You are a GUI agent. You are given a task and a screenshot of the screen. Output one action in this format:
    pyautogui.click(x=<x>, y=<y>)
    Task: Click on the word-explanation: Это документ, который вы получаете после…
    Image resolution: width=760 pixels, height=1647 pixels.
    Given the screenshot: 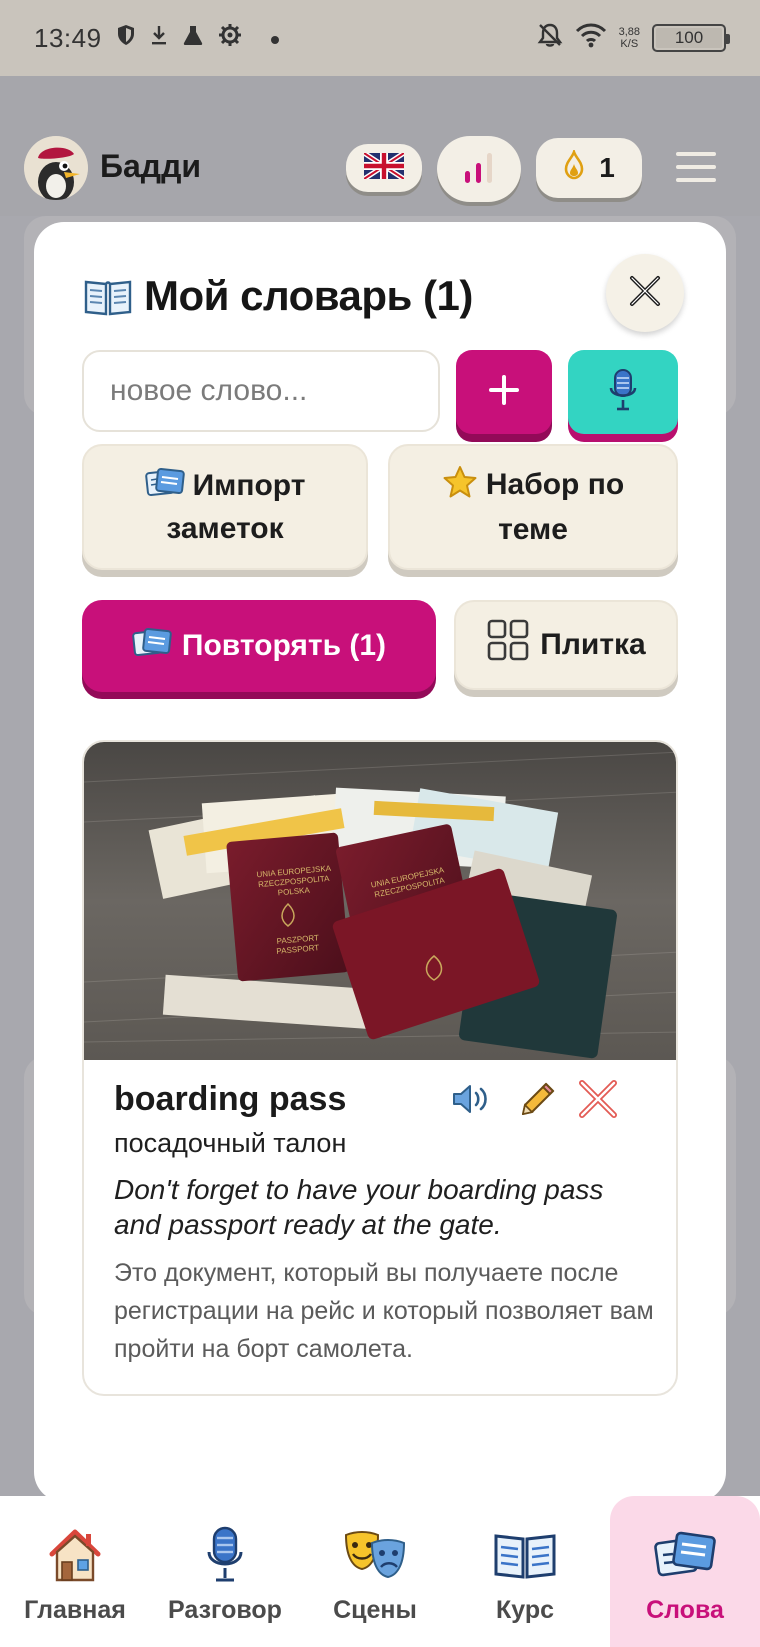 What is the action you would take?
    pyautogui.click(x=384, y=1311)
    